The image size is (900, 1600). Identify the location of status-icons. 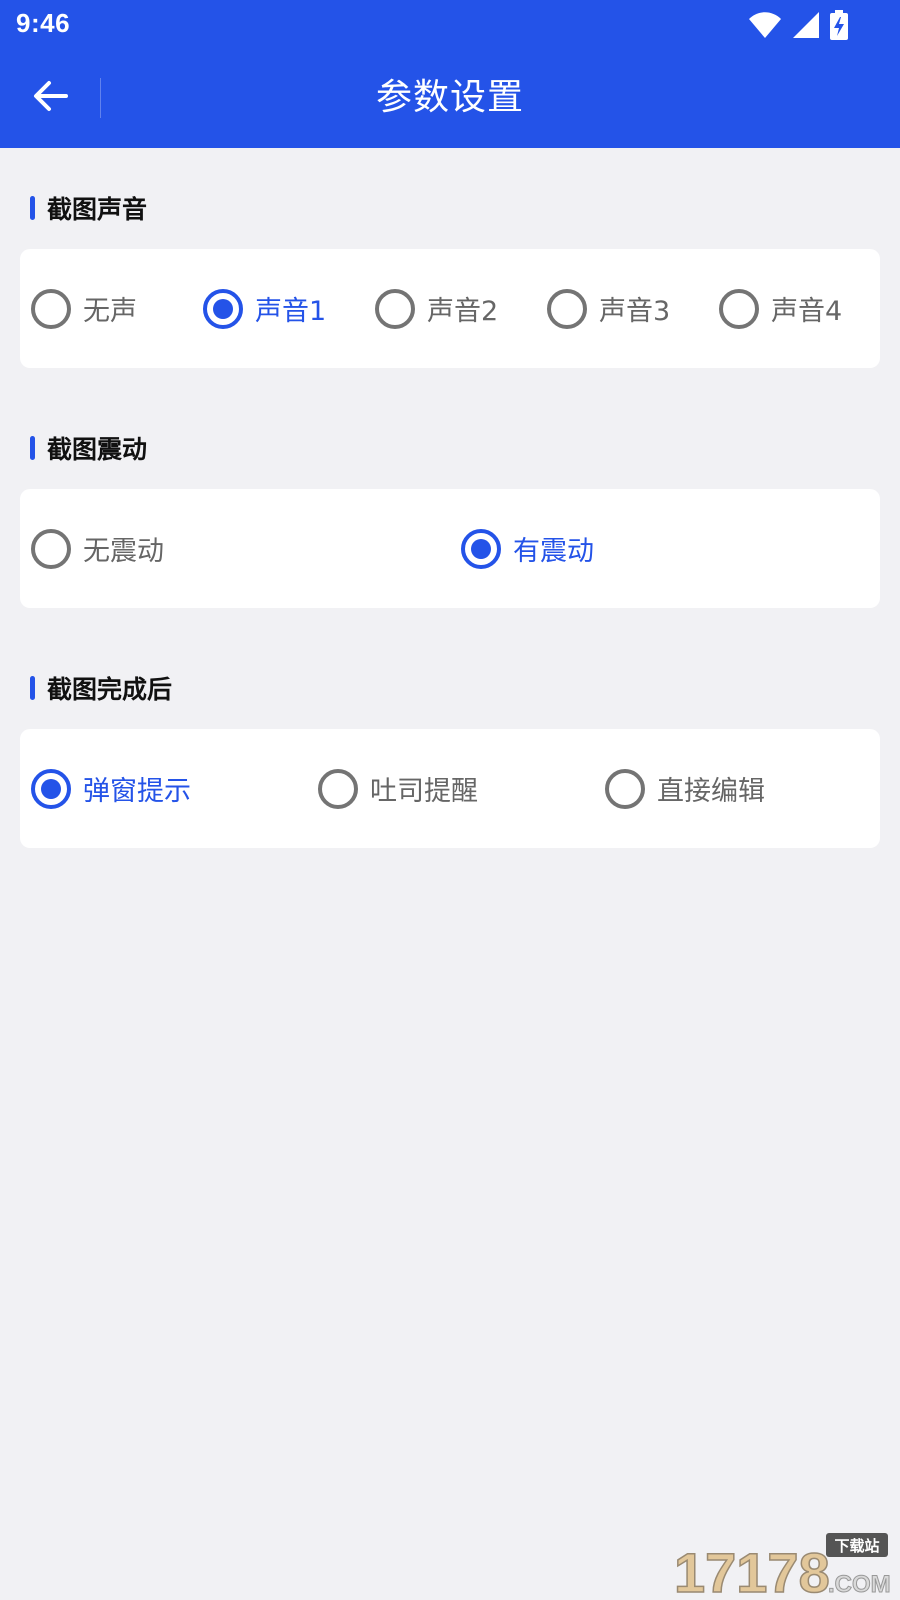
(798, 25).